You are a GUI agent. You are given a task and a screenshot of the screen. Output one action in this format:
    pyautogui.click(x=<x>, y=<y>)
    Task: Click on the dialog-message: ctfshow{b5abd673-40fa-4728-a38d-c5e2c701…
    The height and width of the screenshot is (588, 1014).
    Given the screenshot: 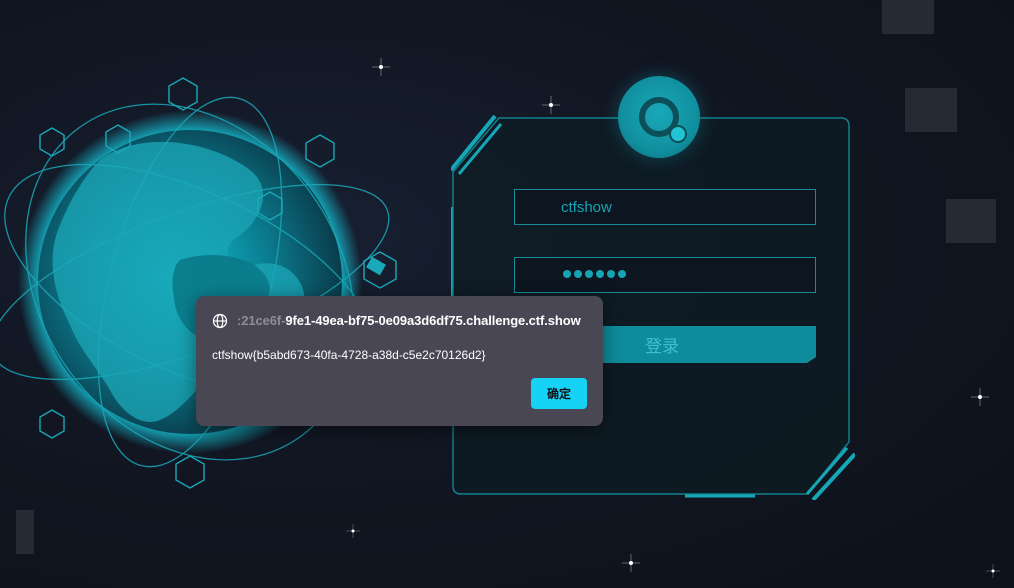 What is the action you would take?
    pyautogui.click(x=349, y=355)
    